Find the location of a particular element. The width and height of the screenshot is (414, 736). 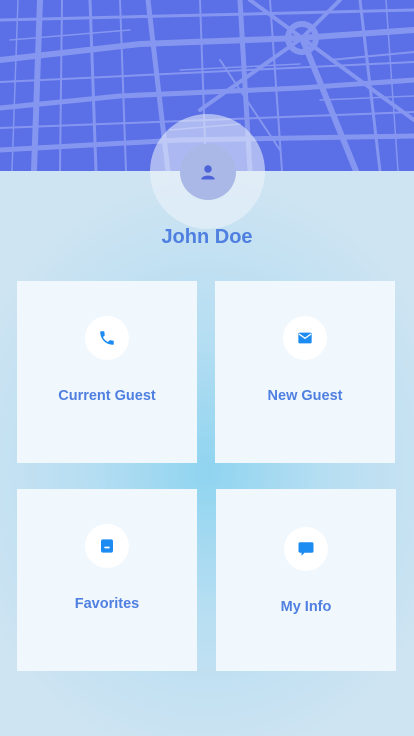

person-icon is located at coordinates (207, 171).